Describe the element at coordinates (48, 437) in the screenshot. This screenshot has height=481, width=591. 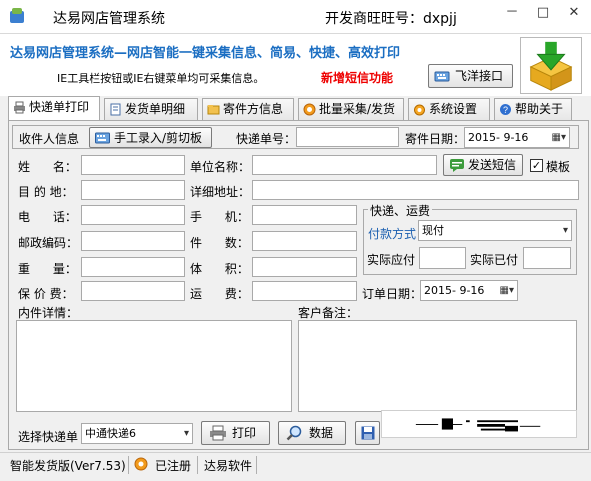
I see `courier-select-label: 选择快递单` at that location.